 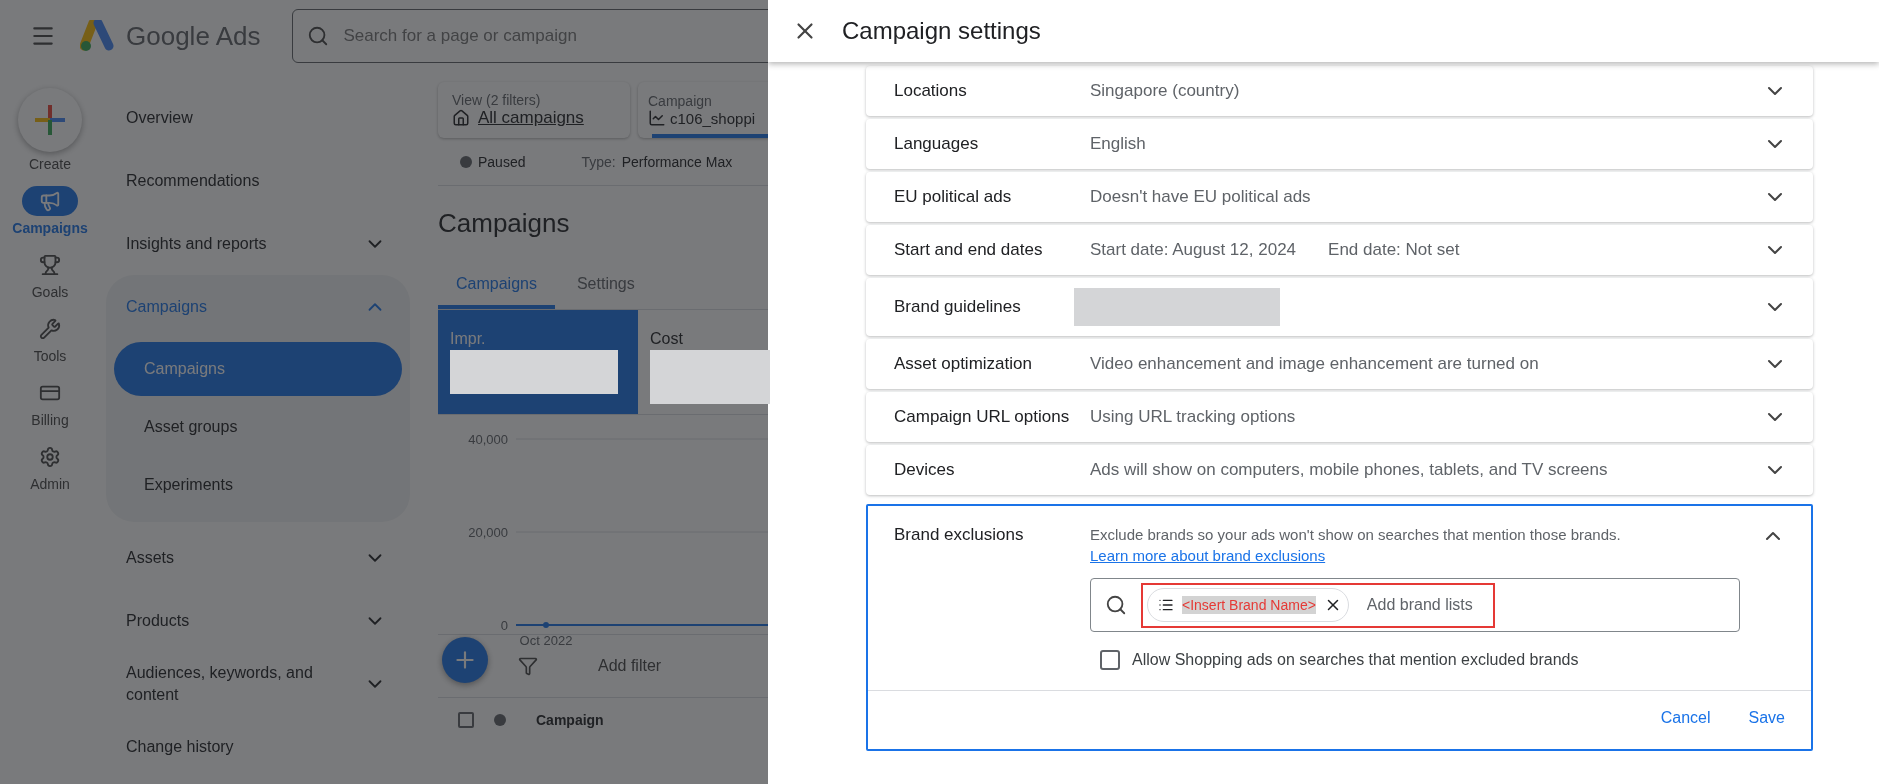 What do you see at coordinates (1349, 470) in the screenshot?
I see `setting-value: Ads will show on computers, mobile phones, tablets, and TV screens` at bounding box center [1349, 470].